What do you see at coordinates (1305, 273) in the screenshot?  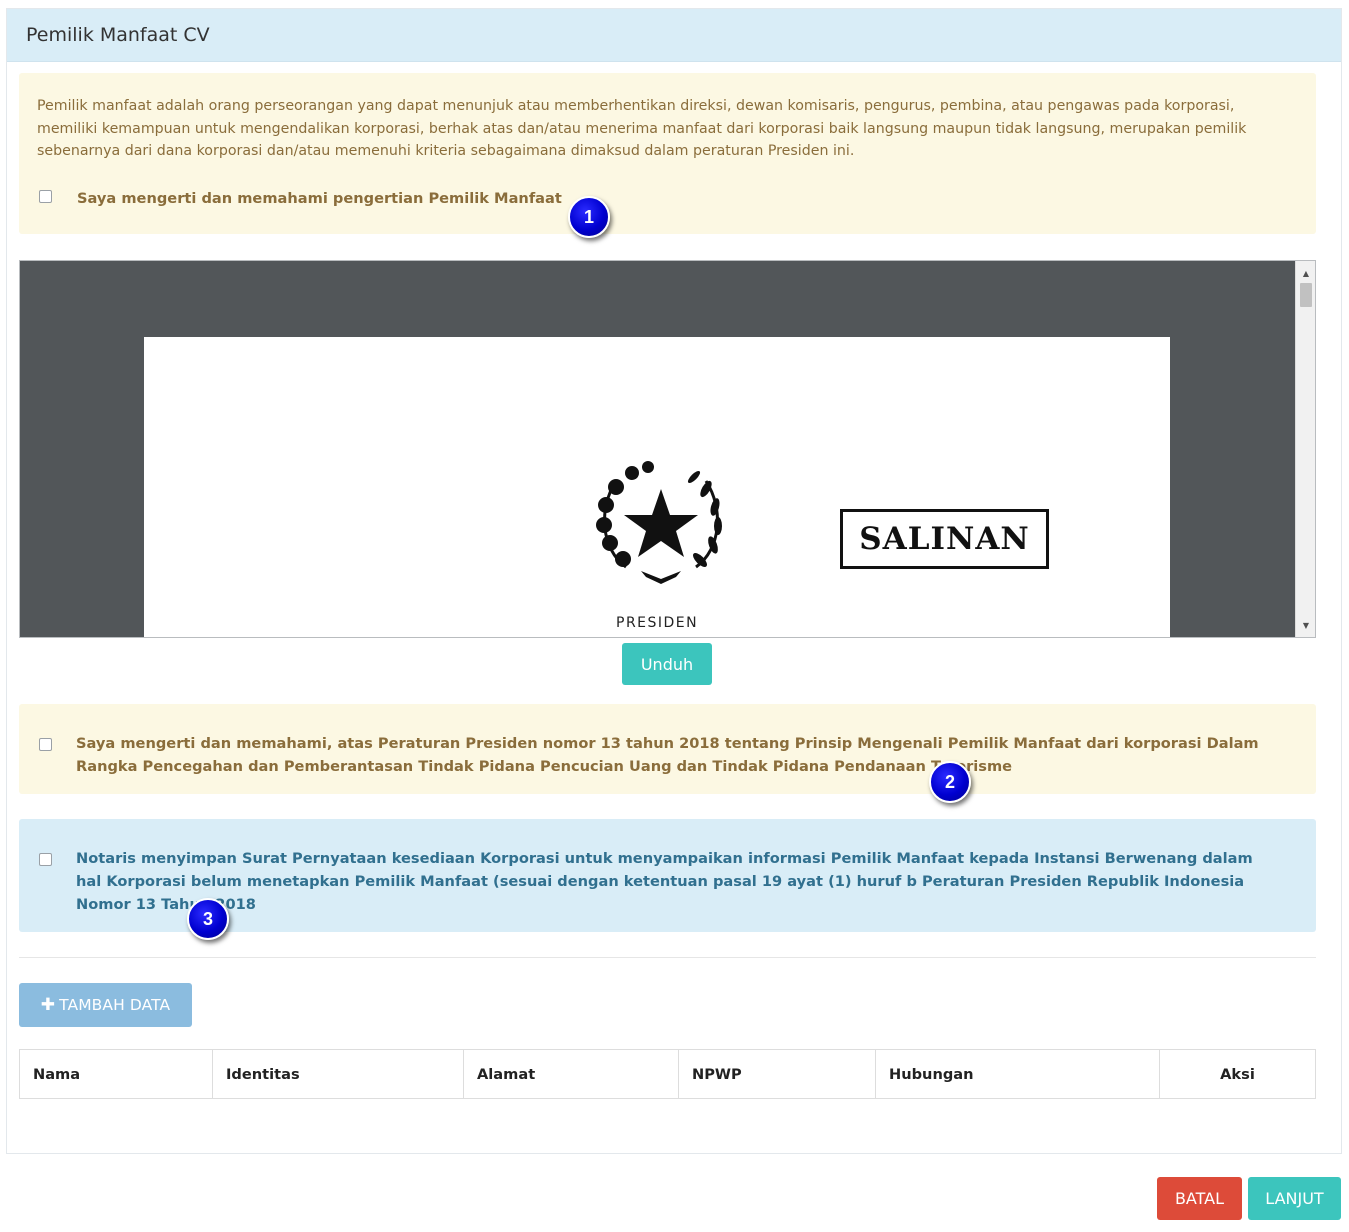 I see `scroll-up-arrow-icon: ▲` at bounding box center [1305, 273].